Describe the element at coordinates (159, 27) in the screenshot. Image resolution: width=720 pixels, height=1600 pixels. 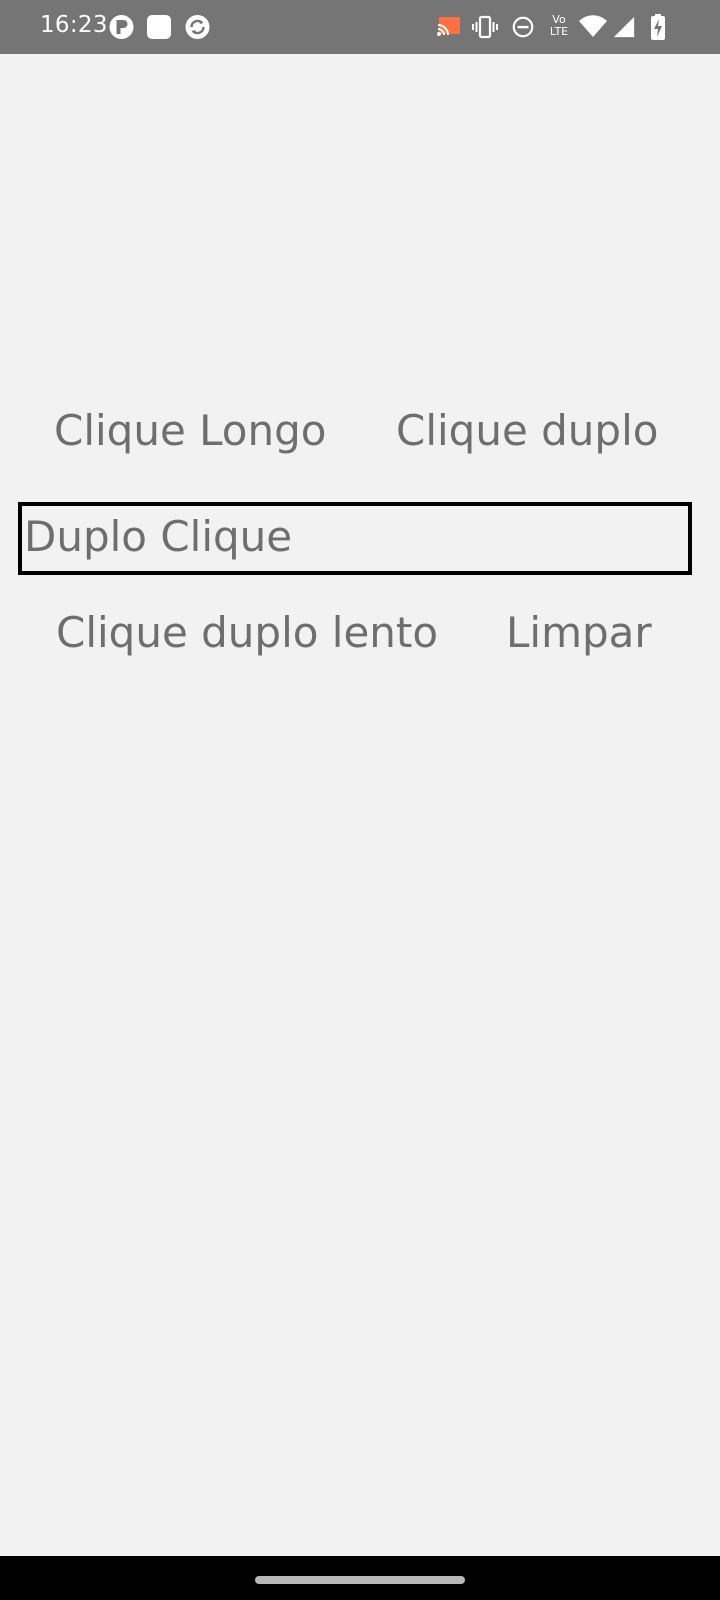
I see `square-app-icon` at that location.